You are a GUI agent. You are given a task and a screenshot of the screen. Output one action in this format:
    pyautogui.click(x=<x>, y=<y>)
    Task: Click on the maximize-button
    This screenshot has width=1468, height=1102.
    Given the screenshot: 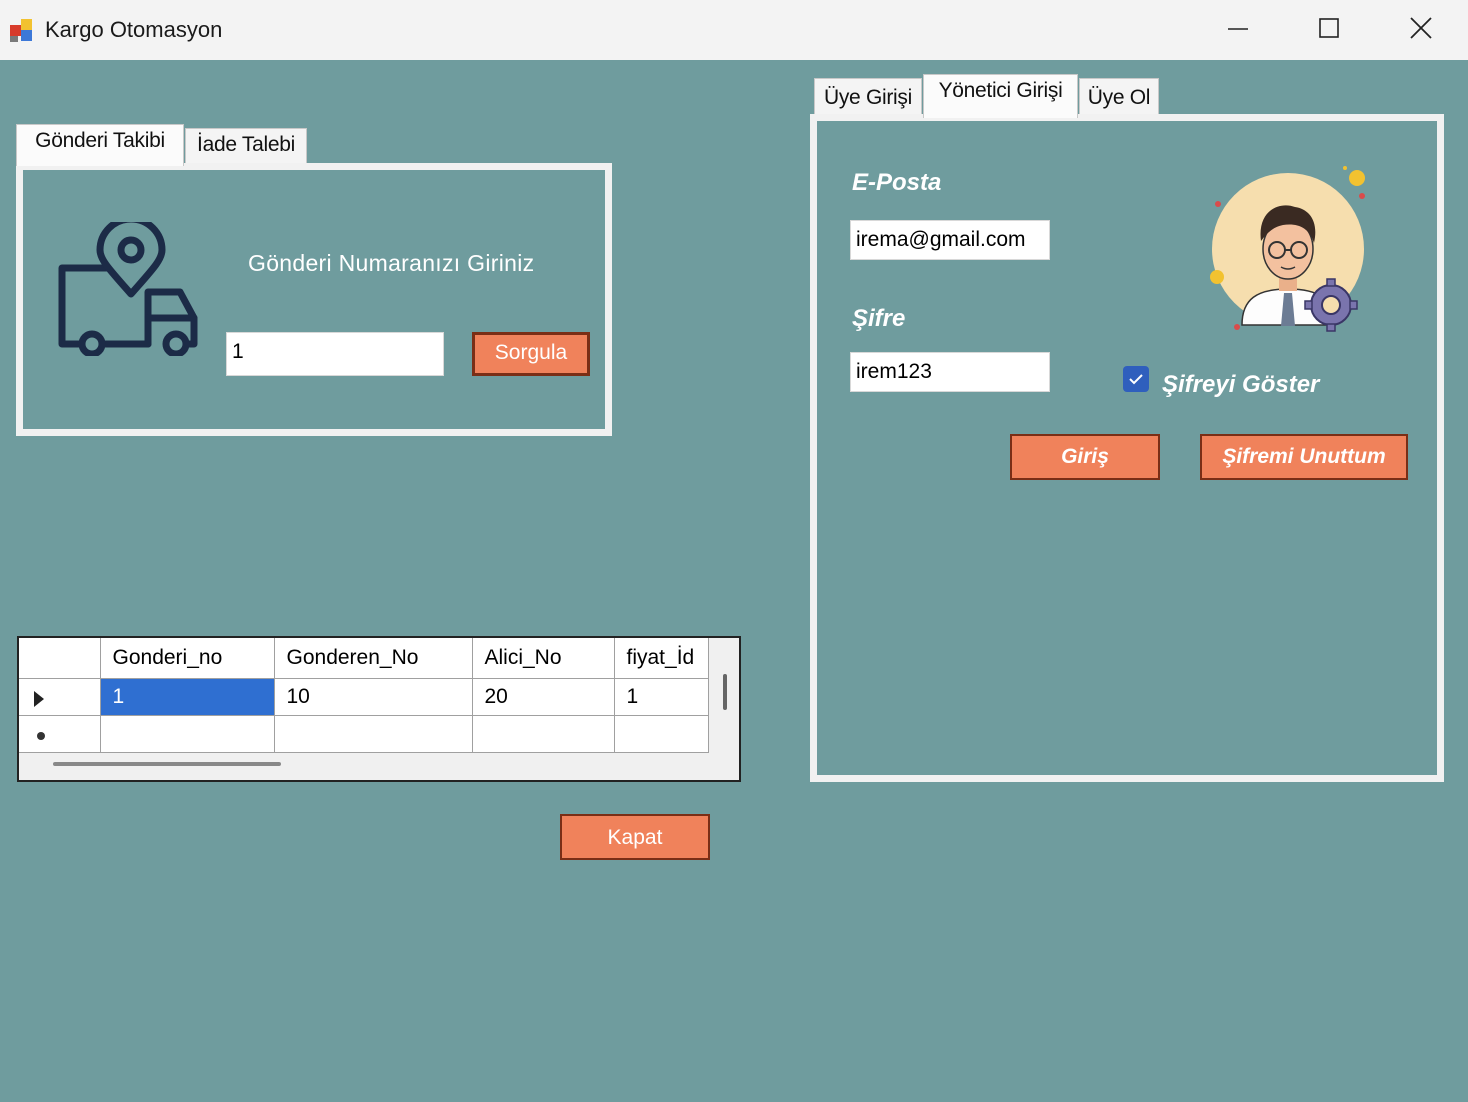 What is the action you would take?
    pyautogui.click(x=1329, y=29)
    